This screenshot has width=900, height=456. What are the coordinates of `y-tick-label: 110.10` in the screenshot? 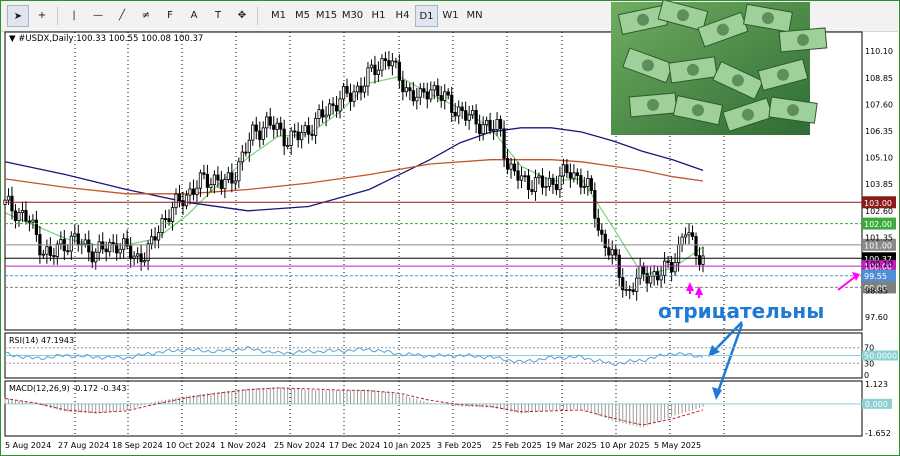 It's located at (879, 51).